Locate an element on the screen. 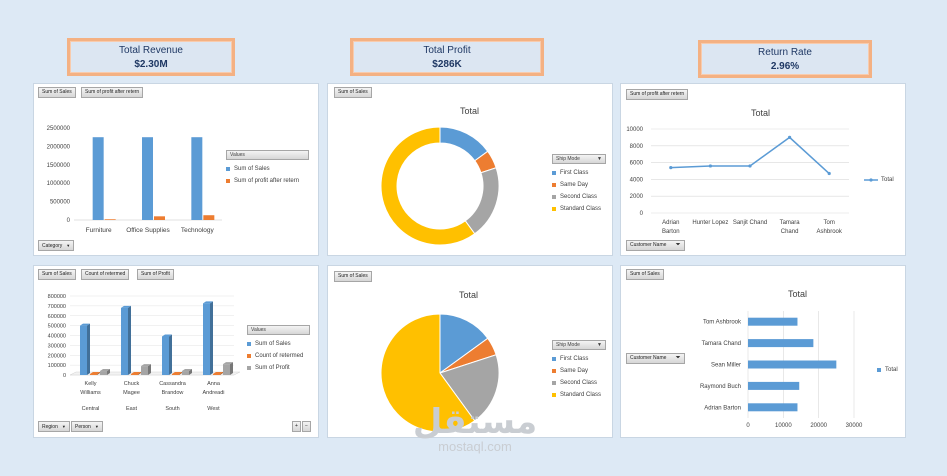  pie-slice-second-class is located at coordinates (482, 201).